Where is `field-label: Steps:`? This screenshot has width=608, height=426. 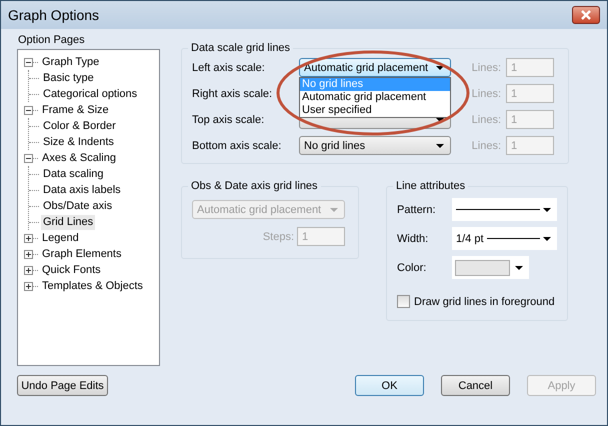 field-label: Steps: is located at coordinates (278, 236).